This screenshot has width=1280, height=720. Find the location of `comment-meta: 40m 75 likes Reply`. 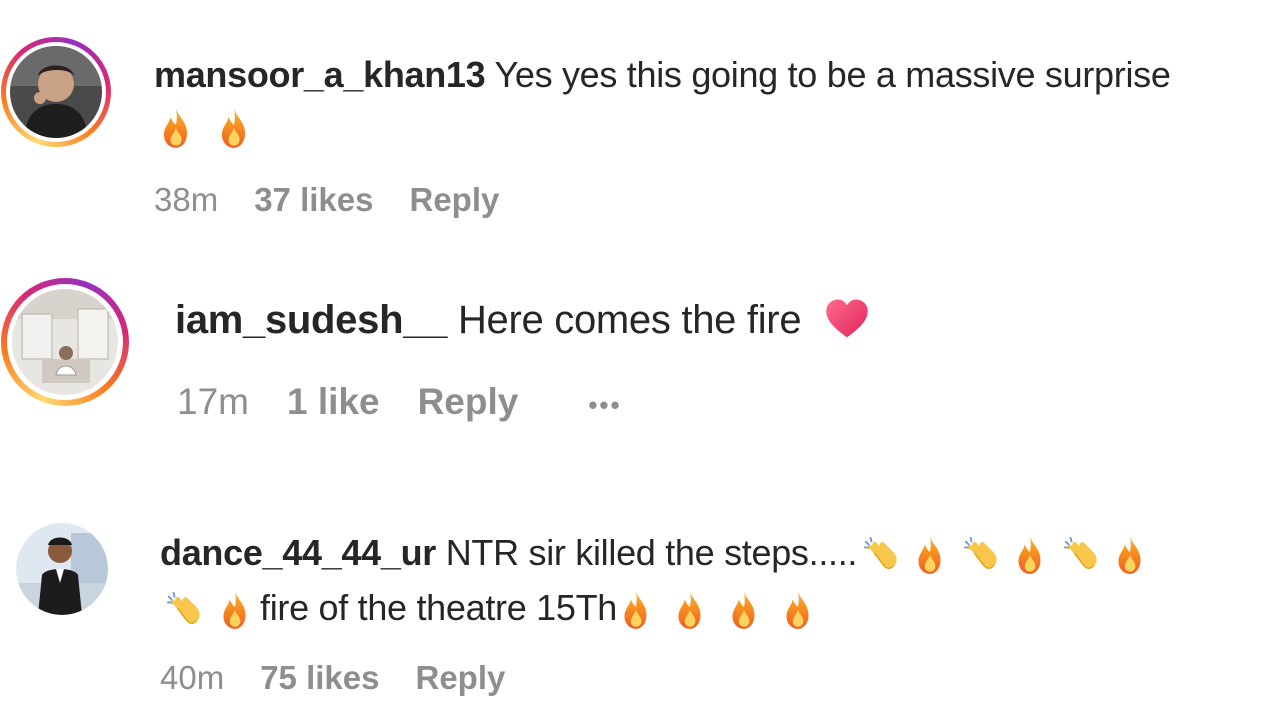

comment-meta: 40m 75 likes Reply is located at coordinates (332, 678).